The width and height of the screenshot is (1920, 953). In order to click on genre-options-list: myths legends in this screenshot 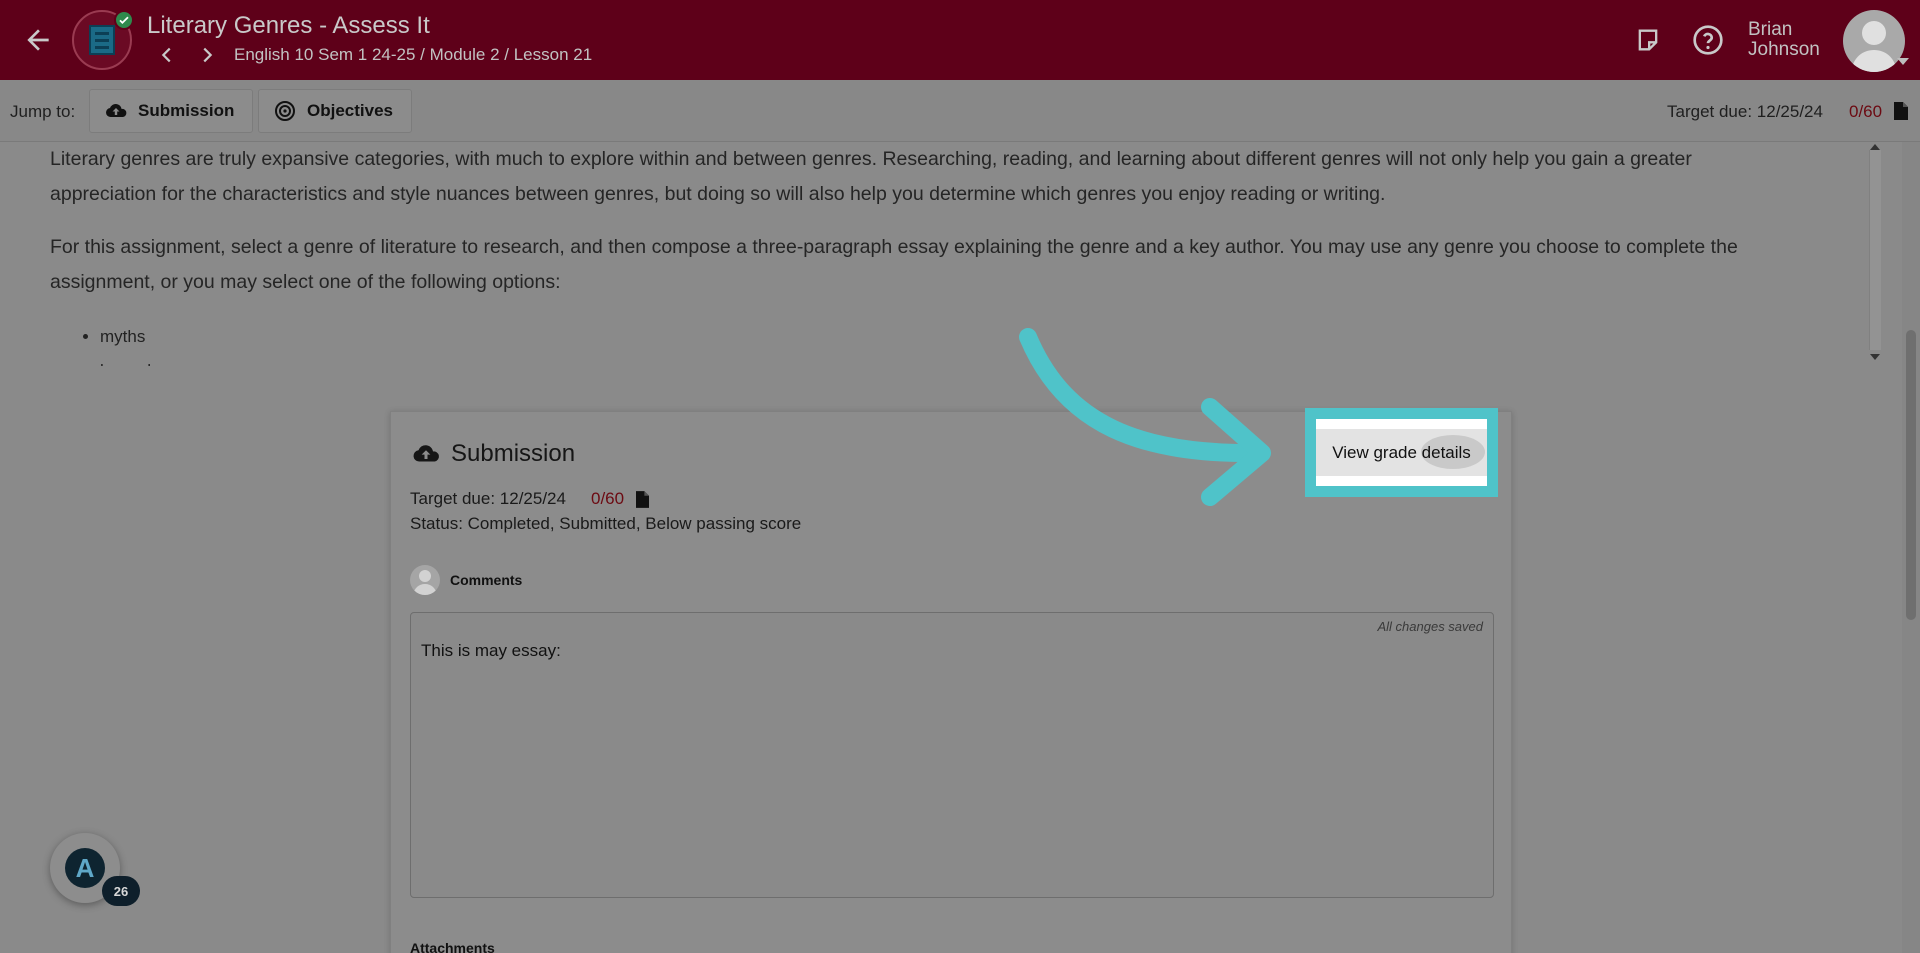, I will do `click(130, 343)`.